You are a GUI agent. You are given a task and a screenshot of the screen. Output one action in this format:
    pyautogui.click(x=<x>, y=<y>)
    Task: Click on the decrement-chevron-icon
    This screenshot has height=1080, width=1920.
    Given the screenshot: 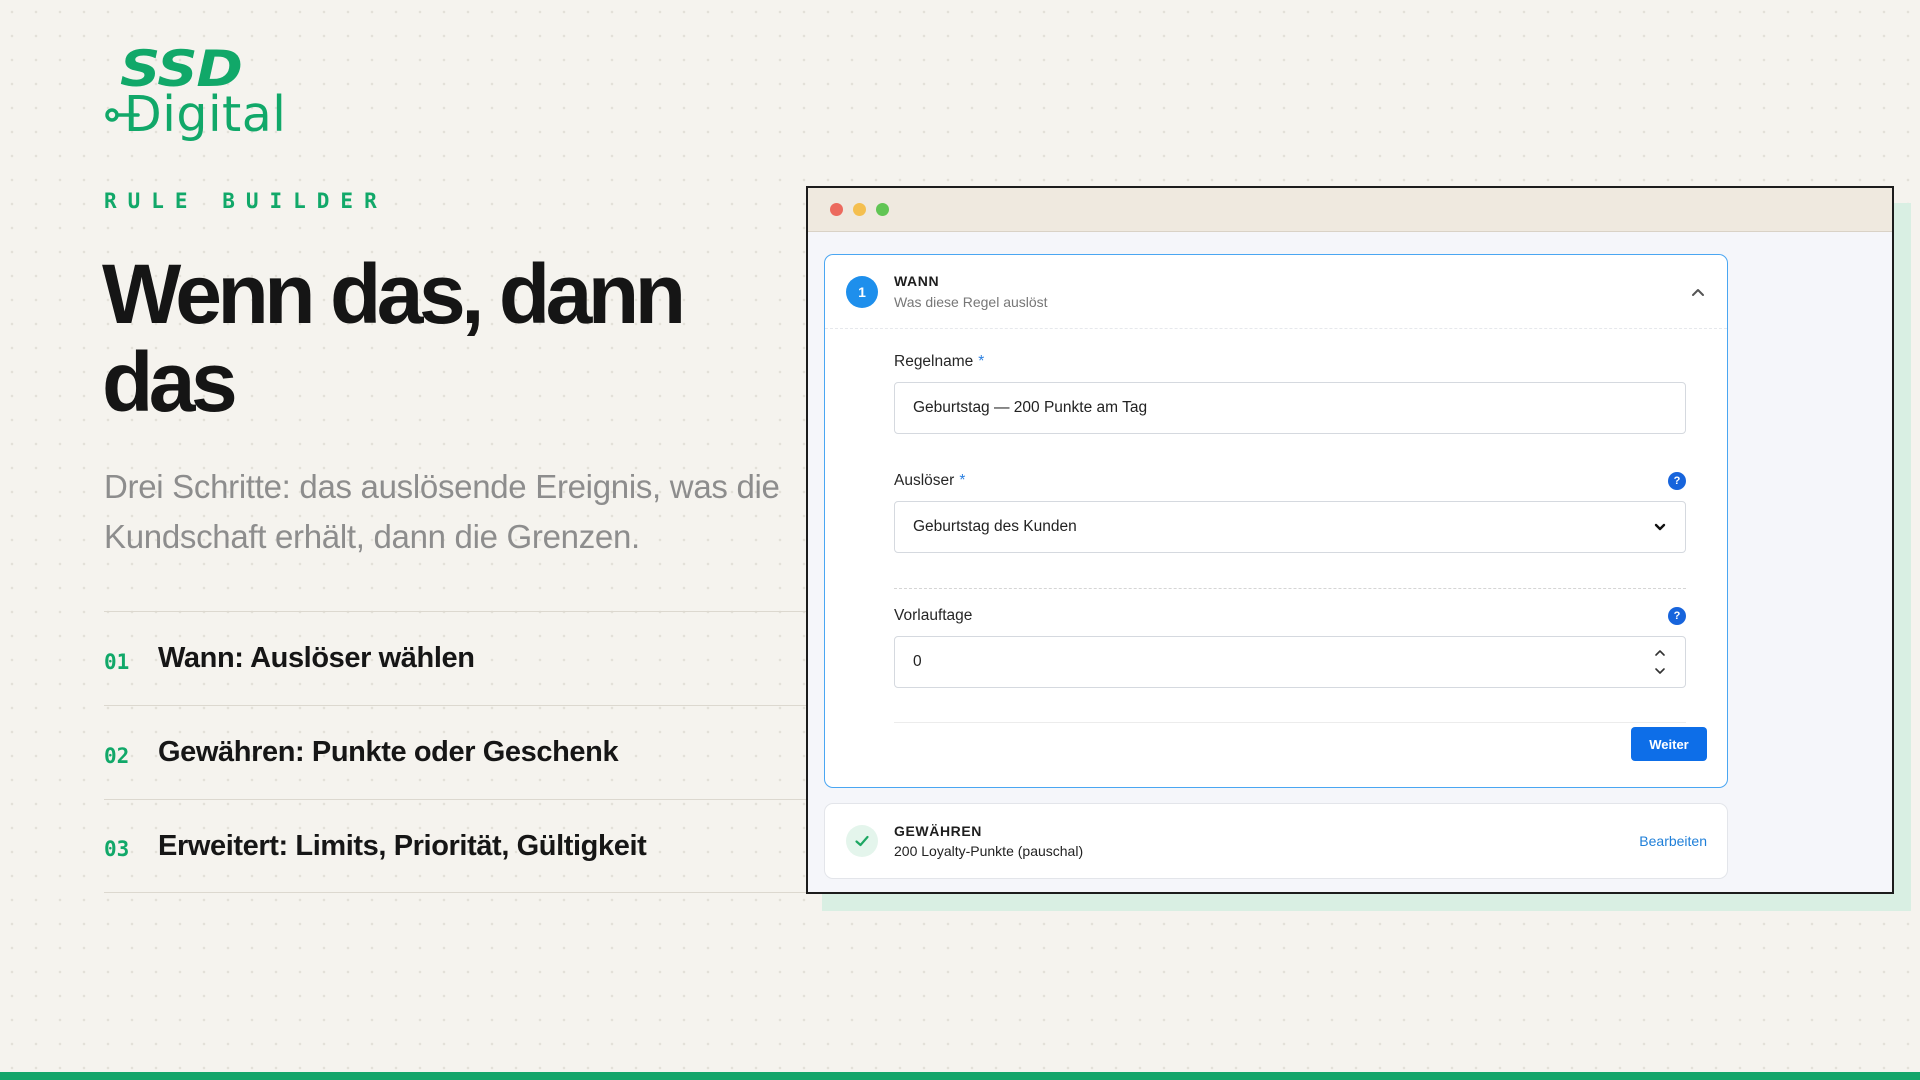 What is the action you would take?
    pyautogui.click(x=1660, y=671)
    